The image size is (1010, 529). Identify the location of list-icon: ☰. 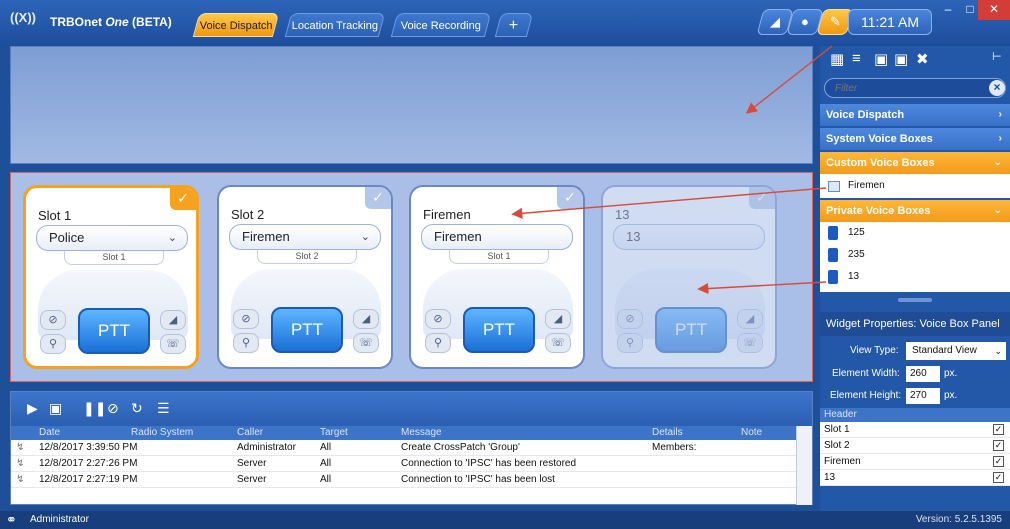
(163, 408).